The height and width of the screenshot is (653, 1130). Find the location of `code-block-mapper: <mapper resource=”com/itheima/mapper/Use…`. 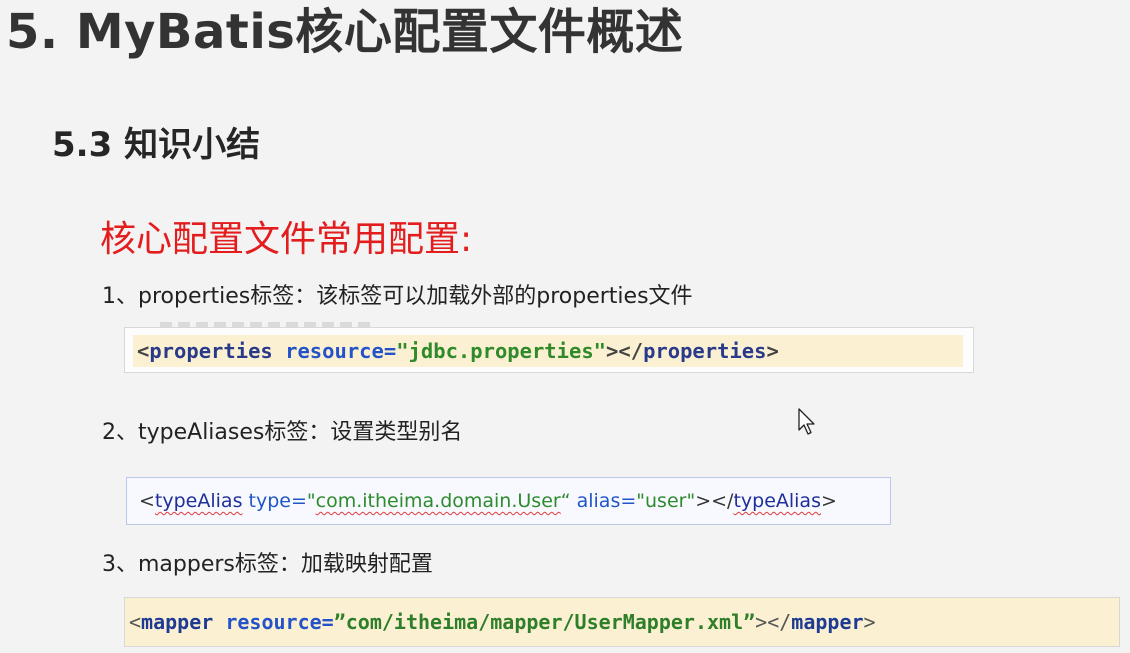

code-block-mapper: <mapper resource=”com/itheima/mapper/Use… is located at coordinates (622, 622).